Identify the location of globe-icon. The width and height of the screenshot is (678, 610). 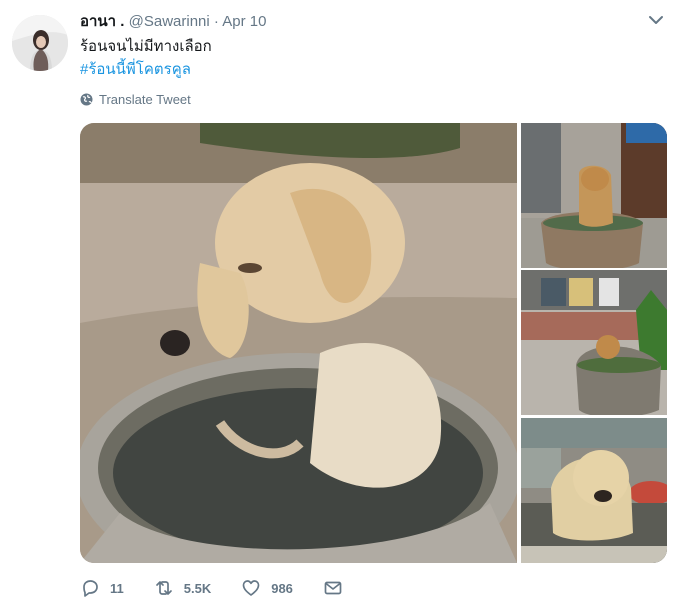
(86, 99).